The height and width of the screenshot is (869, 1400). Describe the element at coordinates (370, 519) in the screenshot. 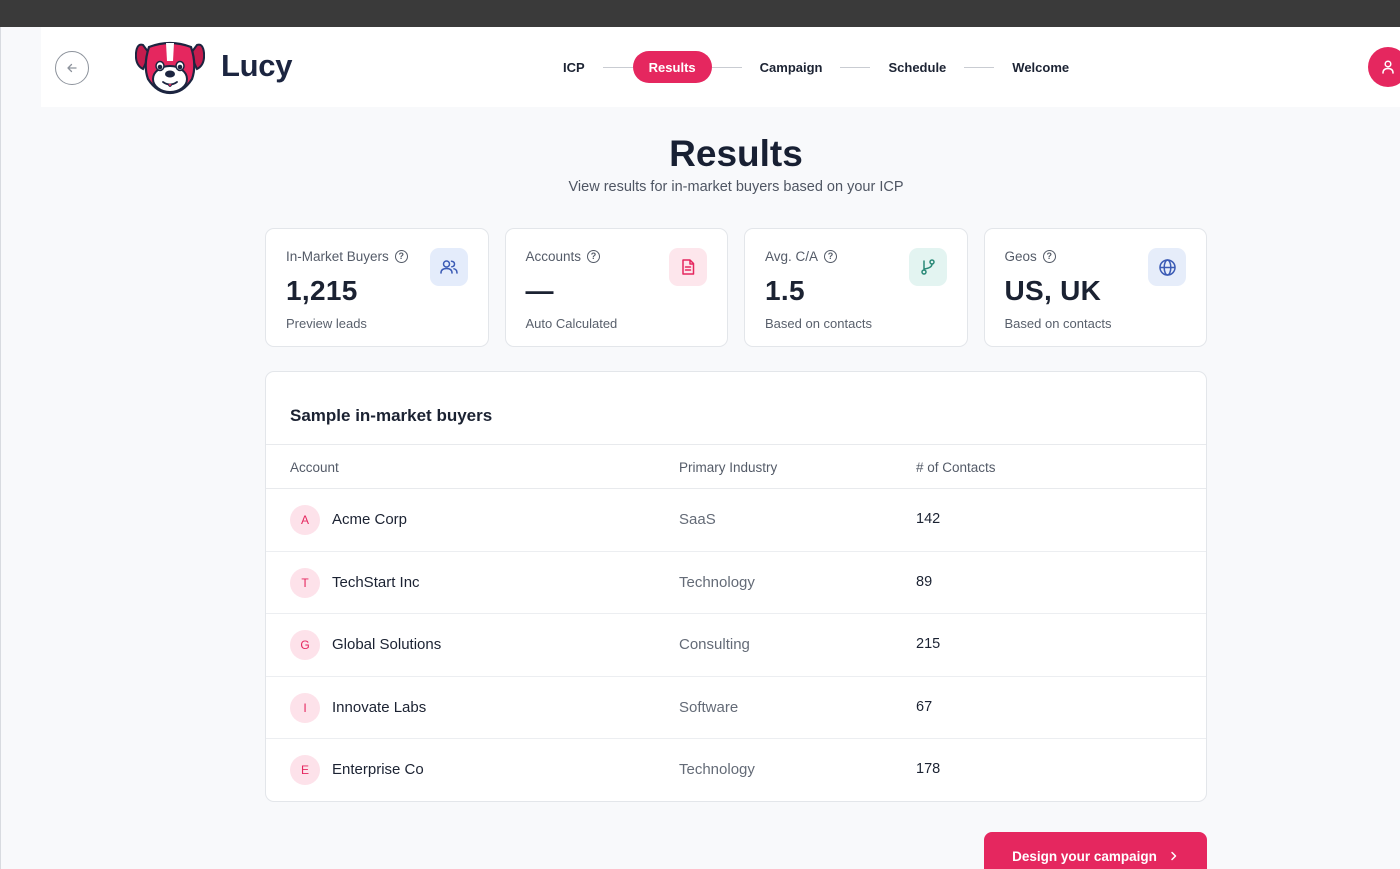

I see `account-name: Acme Corp` at that location.